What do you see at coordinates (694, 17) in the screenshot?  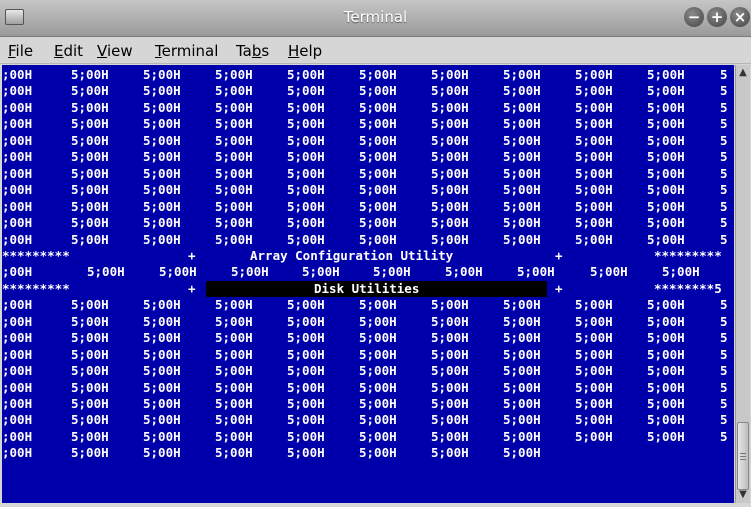 I see `minimize-icon: −` at bounding box center [694, 17].